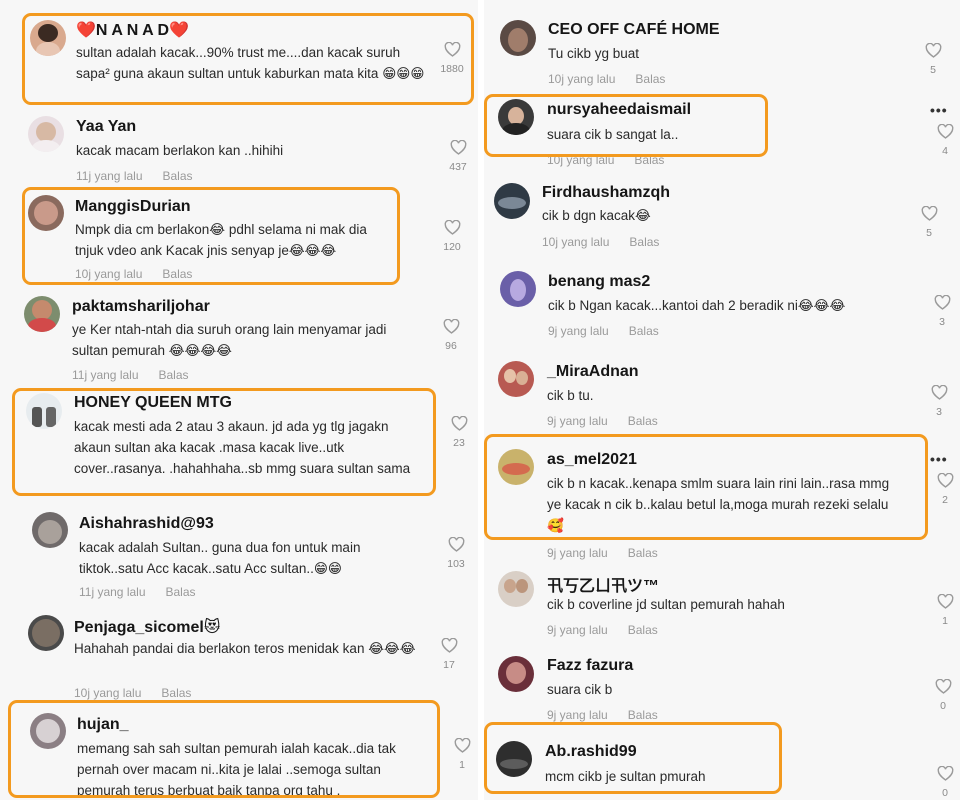 The height and width of the screenshot is (801, 960). Describe the element at coordinates (459, 432) in the screenshot. I see `like-button: 23` at that location.